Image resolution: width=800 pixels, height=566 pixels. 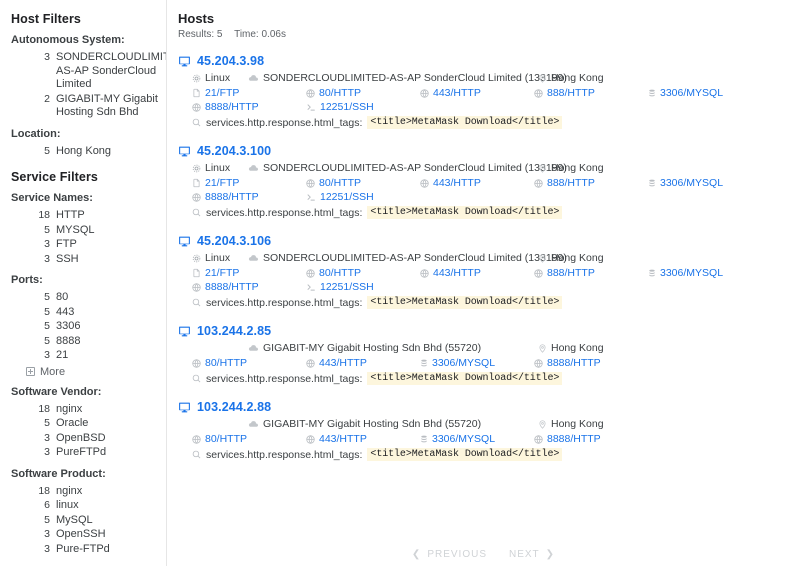 What do you see at coordinates (83, 424) in the screenshot?
I see `facet-row: 5 Oracle` at bounding box center [83, 424].